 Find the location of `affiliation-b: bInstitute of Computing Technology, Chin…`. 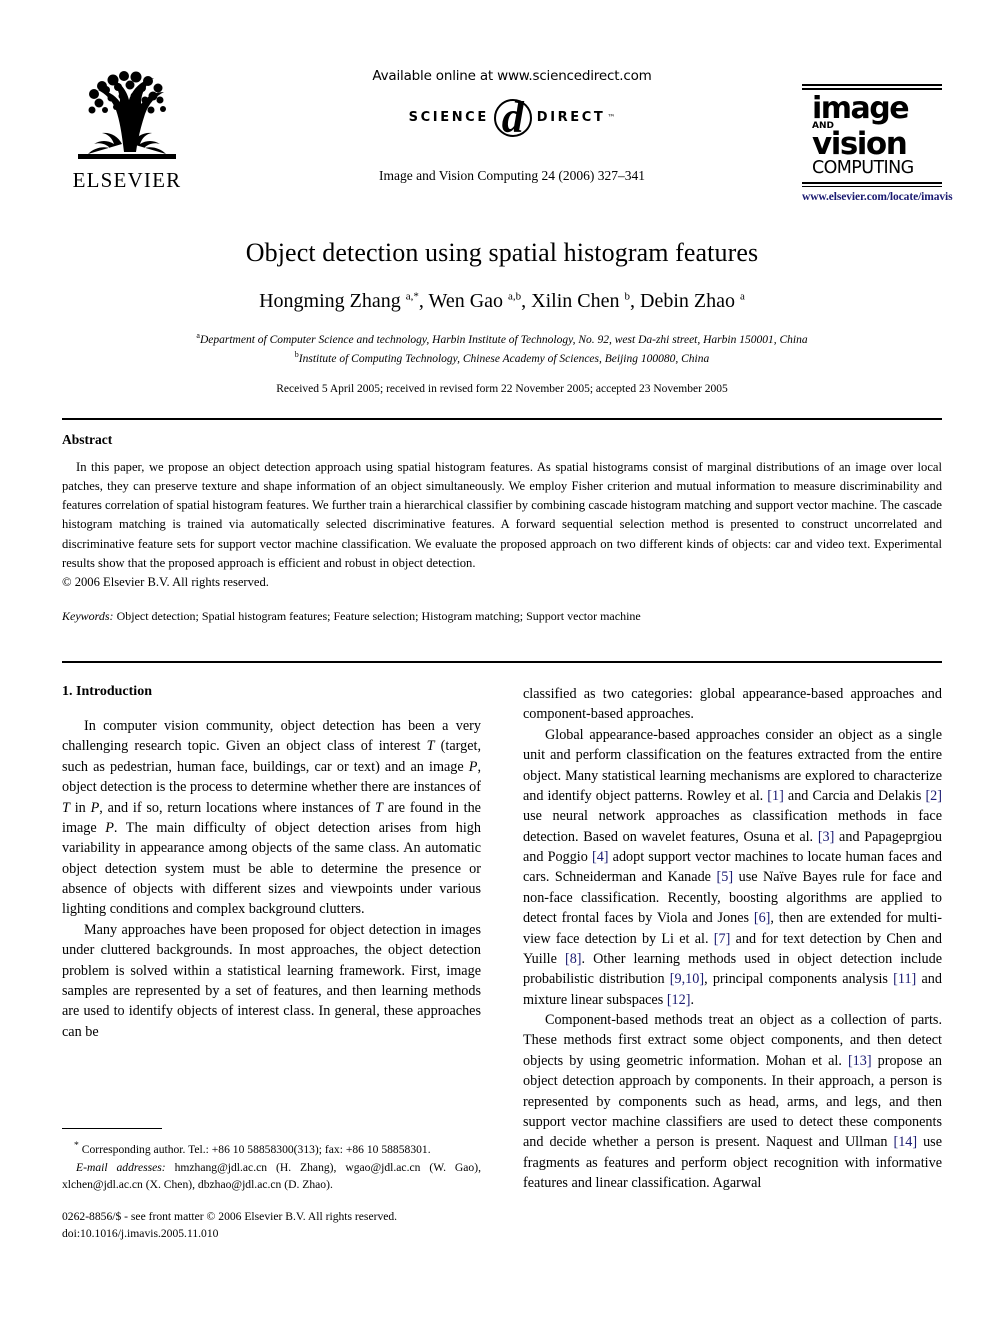

affiliation-b: bInstitute of Computing Technology, Chin… is located at coordinates (502, 358).